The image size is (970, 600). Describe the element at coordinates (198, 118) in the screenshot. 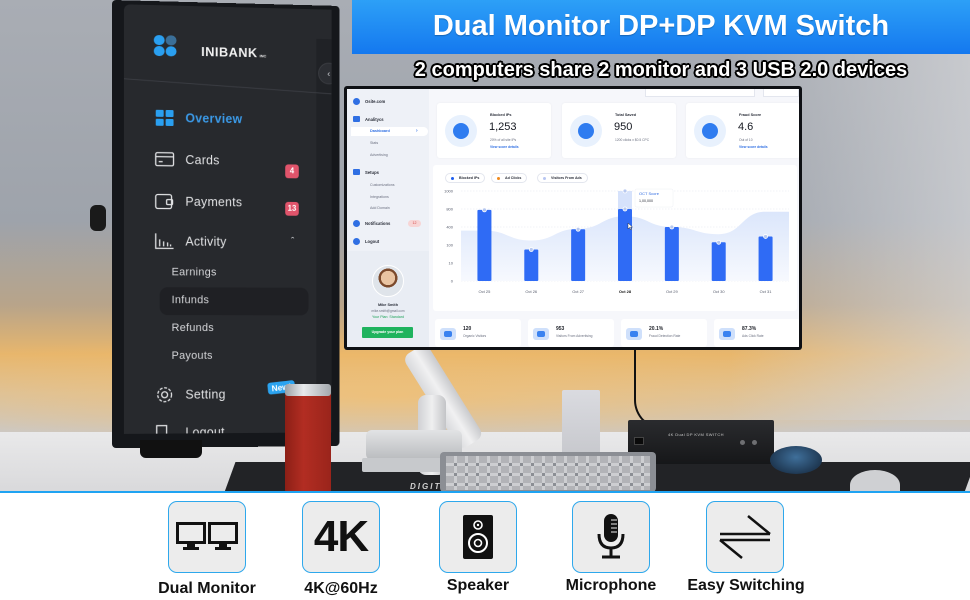

I see `nav-item-overview: Overview` at that location.